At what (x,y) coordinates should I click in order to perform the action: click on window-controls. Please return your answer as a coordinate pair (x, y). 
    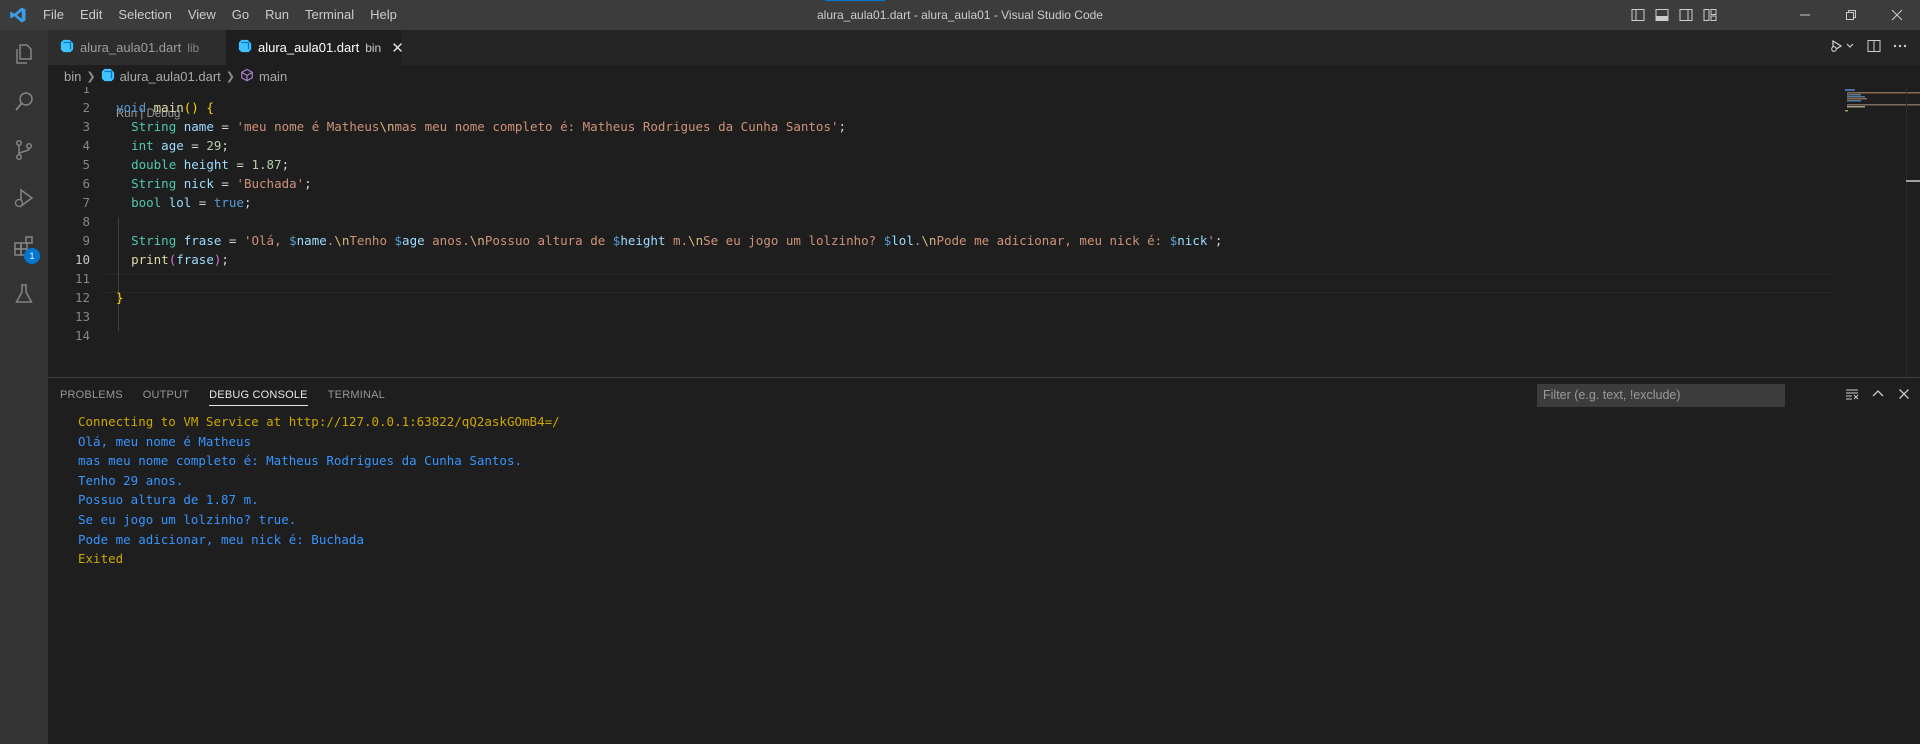
    Looking at the image, I should click on (1851, 15).